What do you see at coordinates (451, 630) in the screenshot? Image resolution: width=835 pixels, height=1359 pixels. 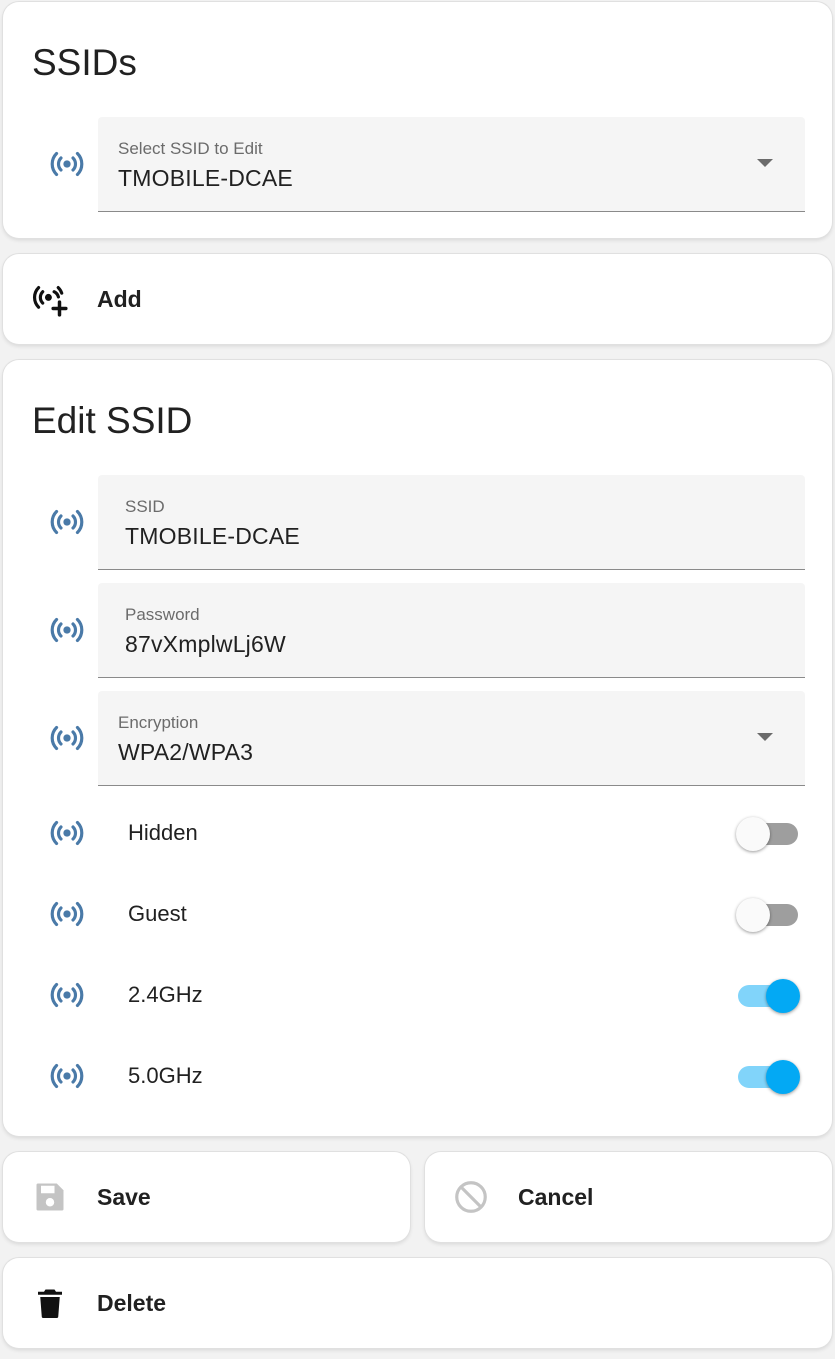 I see `password-field: Password 87vXmplwLj6W` at bounding box center [451, 630].